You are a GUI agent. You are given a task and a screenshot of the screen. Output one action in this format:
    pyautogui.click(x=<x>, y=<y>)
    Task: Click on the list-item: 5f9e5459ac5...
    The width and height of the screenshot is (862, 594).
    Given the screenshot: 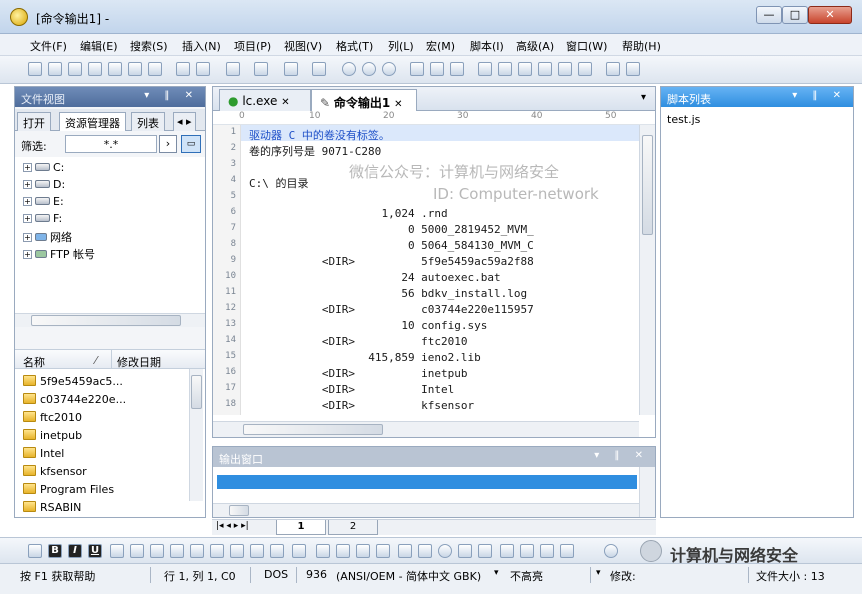 What is the action you would take?
    pyautogui.click(x=73, y=383)
    